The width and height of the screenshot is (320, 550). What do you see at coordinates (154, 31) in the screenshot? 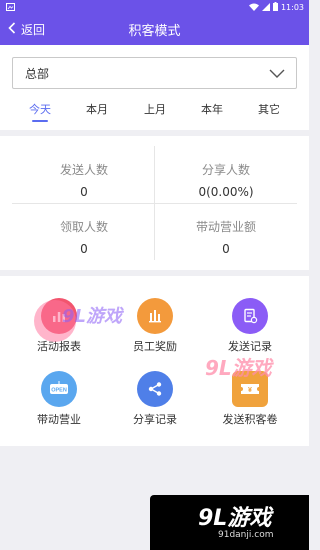
I see `page-title: 积客模式` at bounding box center [154, 31].